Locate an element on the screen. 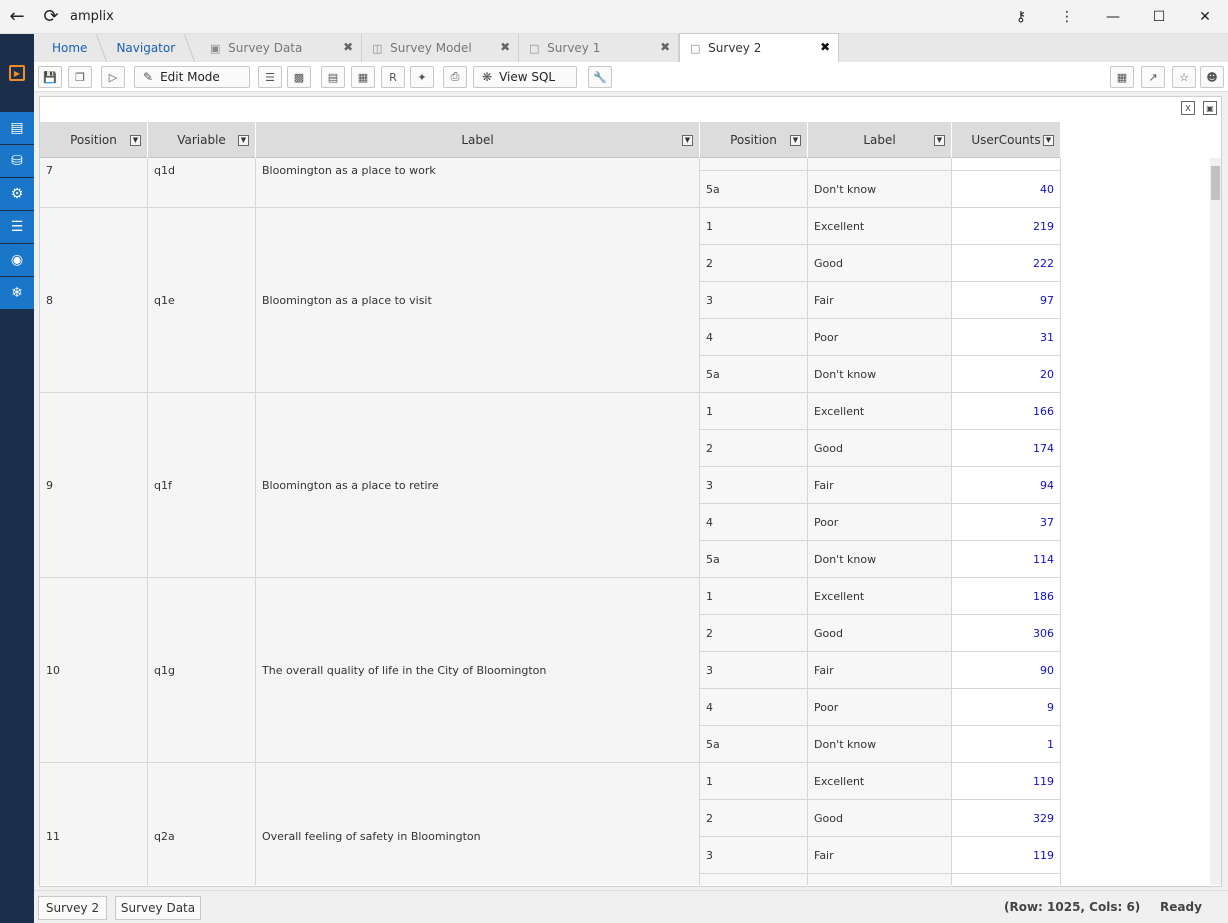 Image resolution: width=1228 pixels, height=923 pixels. header-position-2: Position ▼ is located at coordinates (754, 140).